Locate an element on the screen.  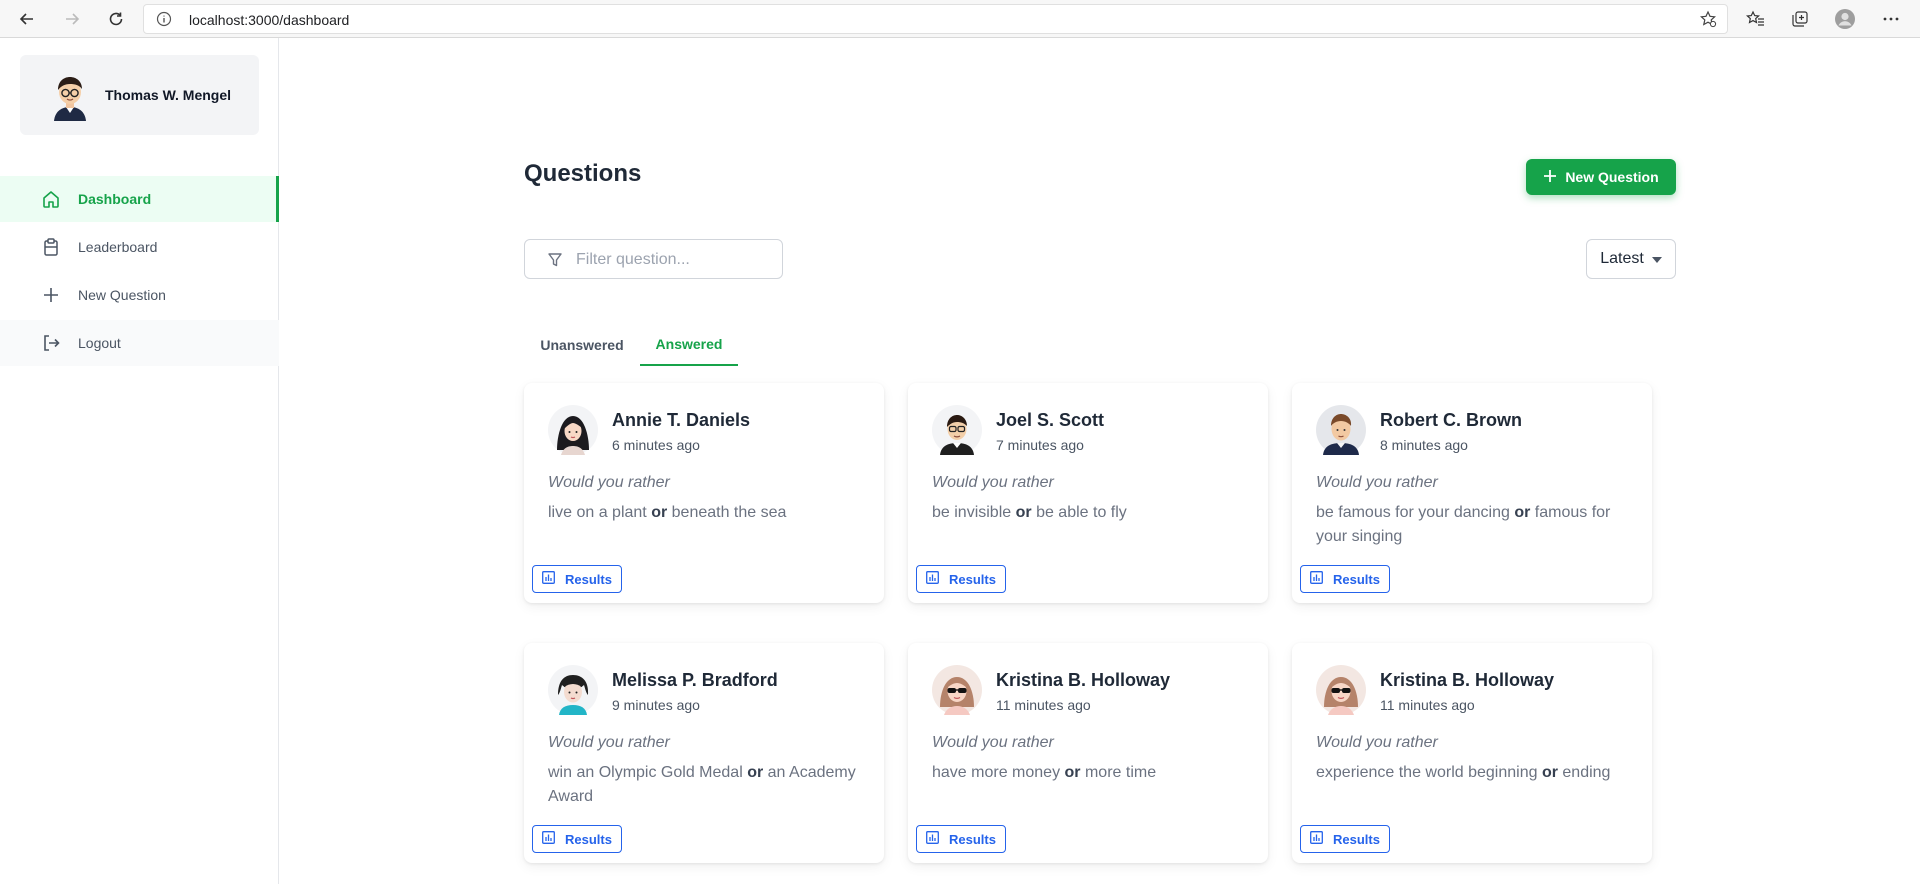
author-name: Joel S. Scott is located at coordinates (1050, 420).